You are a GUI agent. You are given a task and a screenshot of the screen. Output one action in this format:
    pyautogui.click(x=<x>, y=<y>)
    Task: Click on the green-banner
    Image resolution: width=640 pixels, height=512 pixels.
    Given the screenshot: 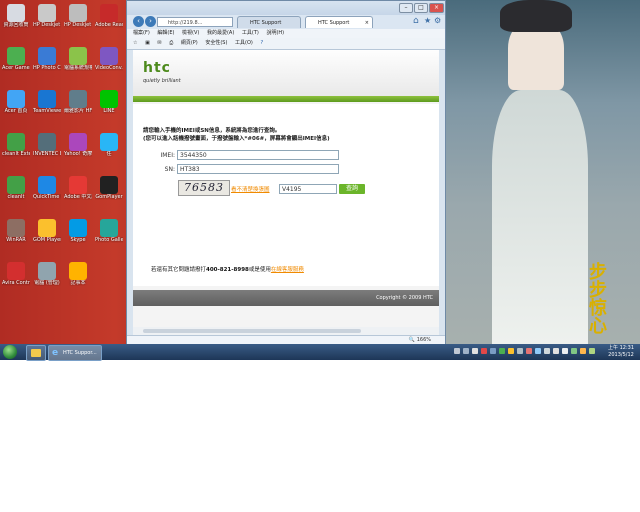 What is the action you would take?
    pyautogui.click(x=286, y=99)
    